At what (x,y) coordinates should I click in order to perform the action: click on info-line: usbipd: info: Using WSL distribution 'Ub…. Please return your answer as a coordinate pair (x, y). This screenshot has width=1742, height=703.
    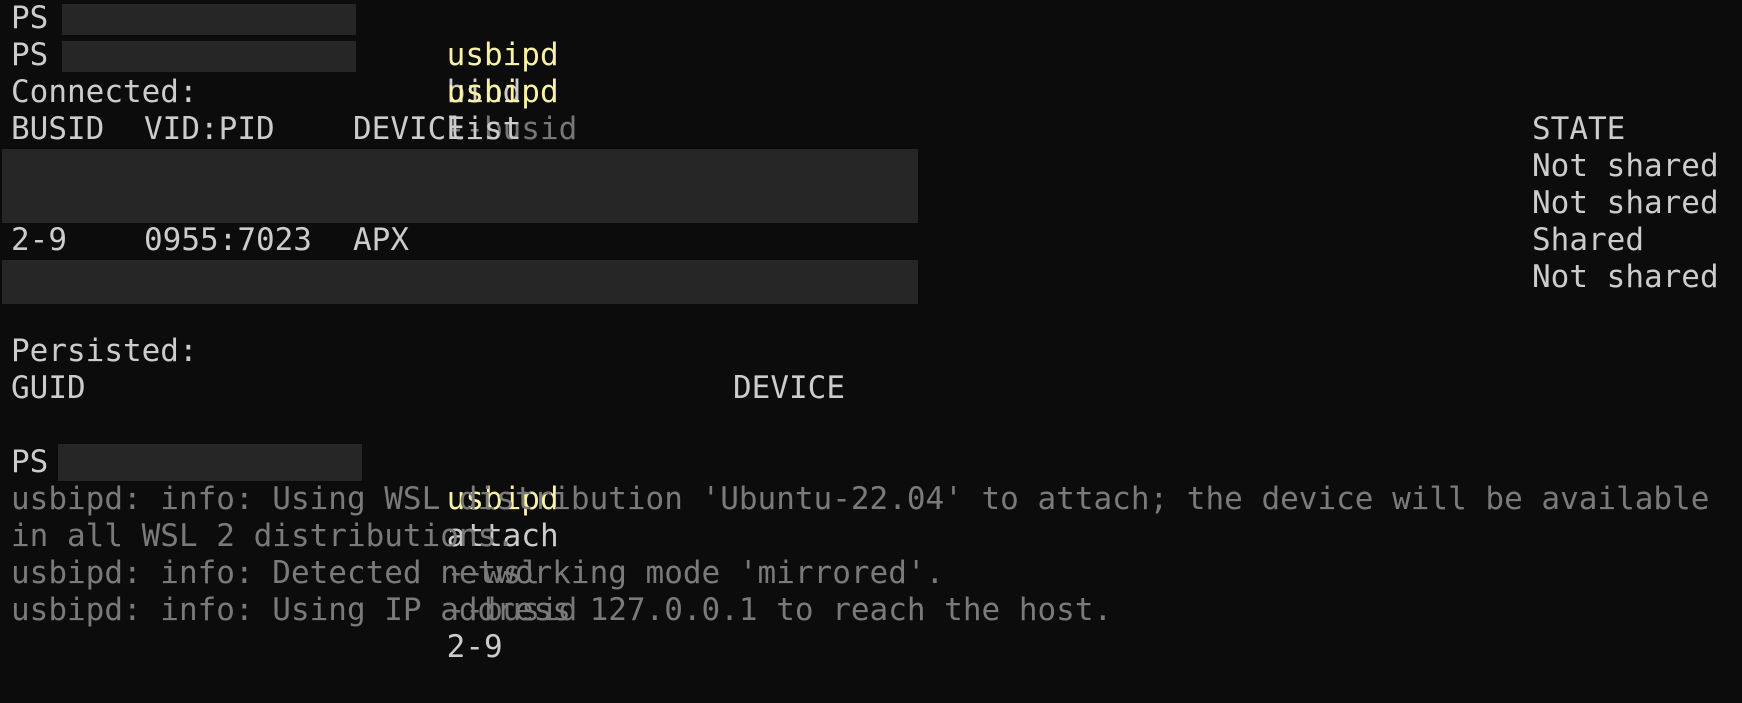
    Looking at the image, I should click on (860, 499).